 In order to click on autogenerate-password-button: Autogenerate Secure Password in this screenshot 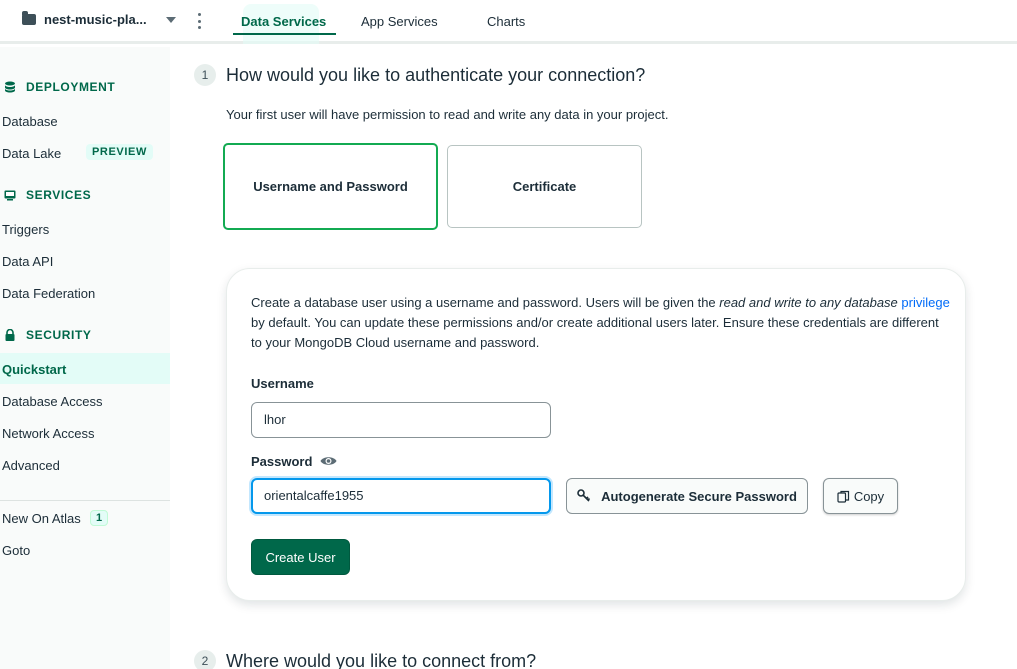, I will do `click(687, 496)`.